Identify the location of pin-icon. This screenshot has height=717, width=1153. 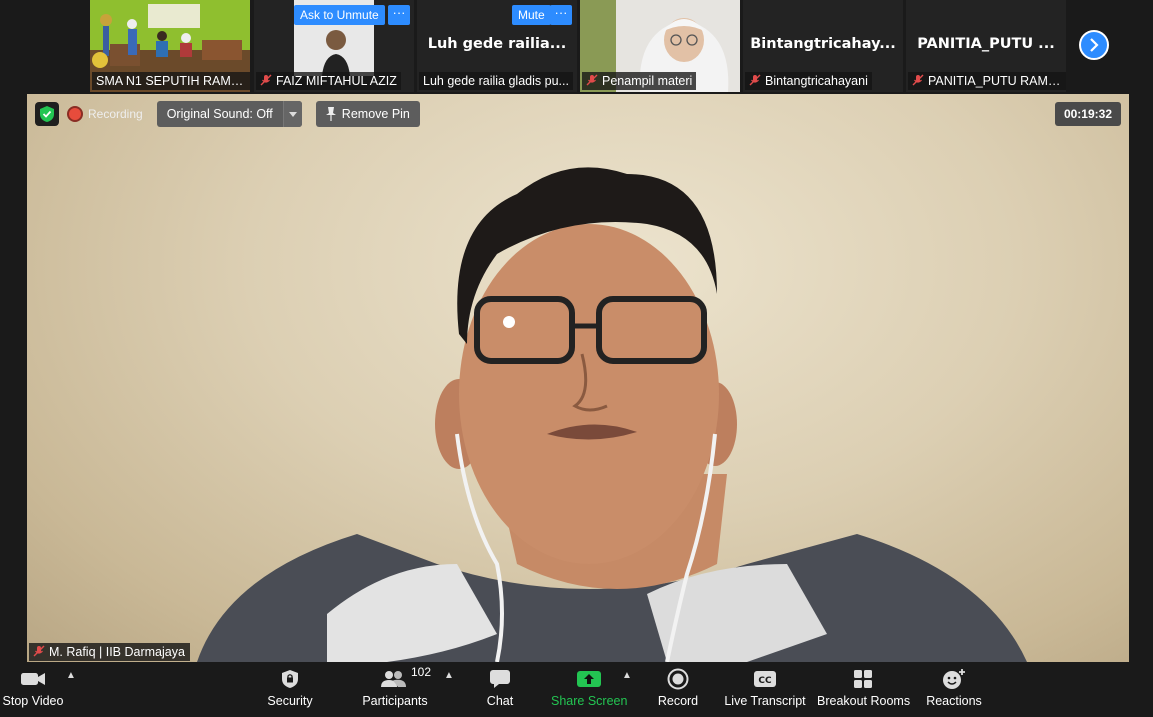
(330, 114).